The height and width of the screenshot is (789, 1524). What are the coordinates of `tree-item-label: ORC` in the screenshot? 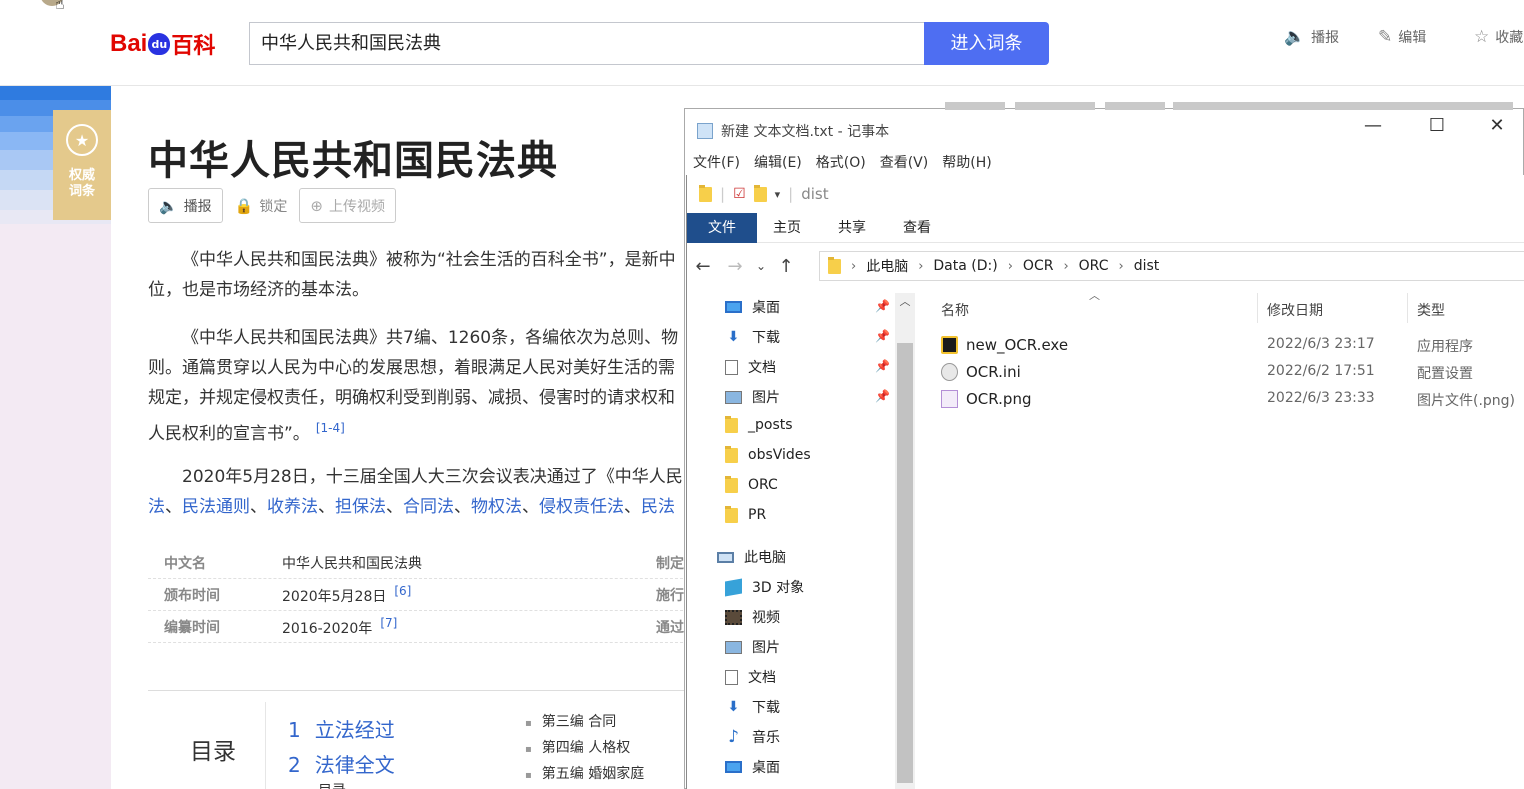 It's located at (763, 485).